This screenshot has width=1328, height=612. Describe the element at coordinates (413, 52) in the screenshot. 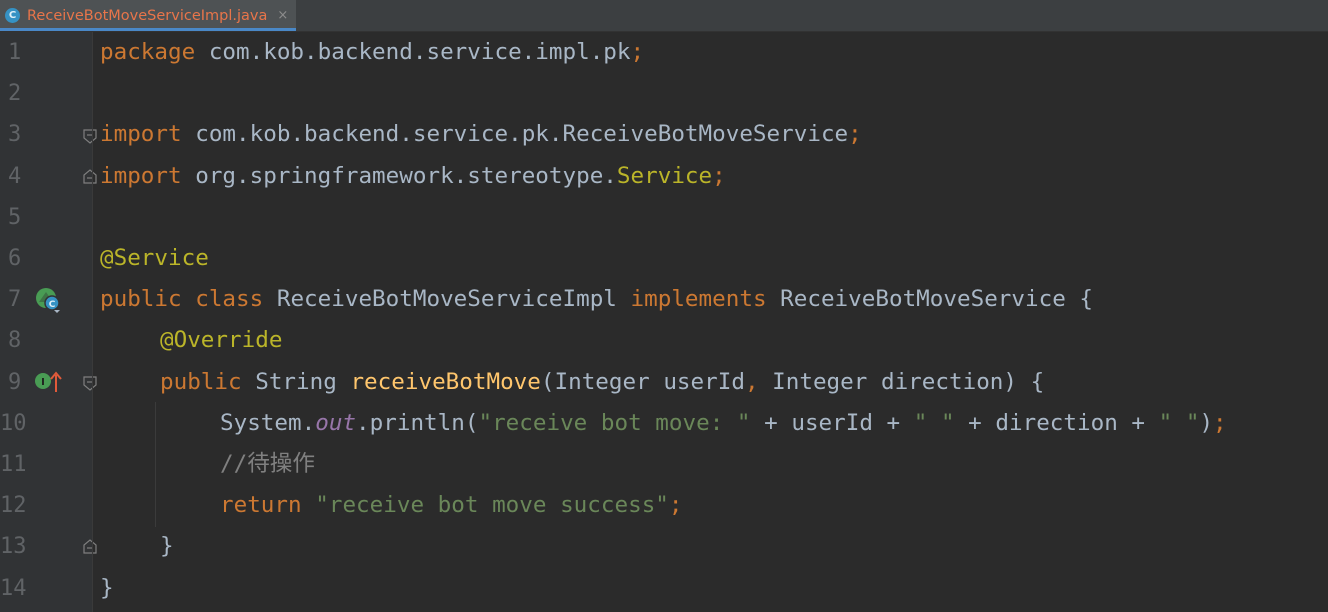

I see `code-text: com.kob.backend.service.impl.pk` at that location.